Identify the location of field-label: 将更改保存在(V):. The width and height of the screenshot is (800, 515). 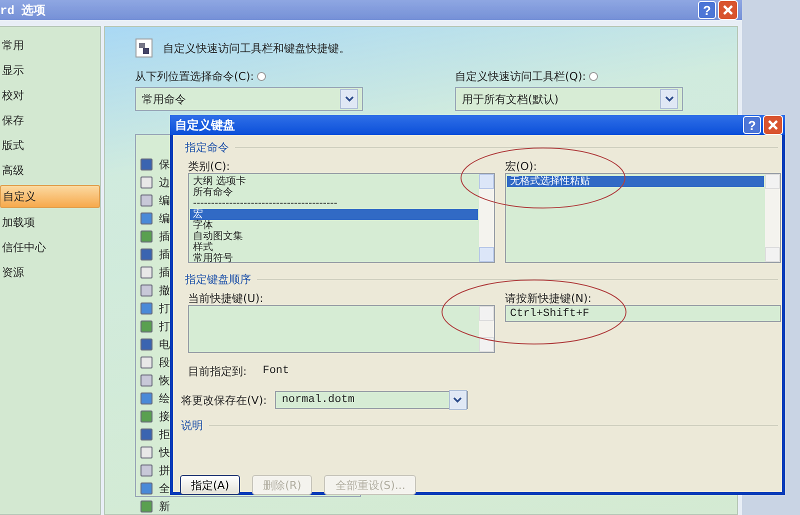
(224, 400).